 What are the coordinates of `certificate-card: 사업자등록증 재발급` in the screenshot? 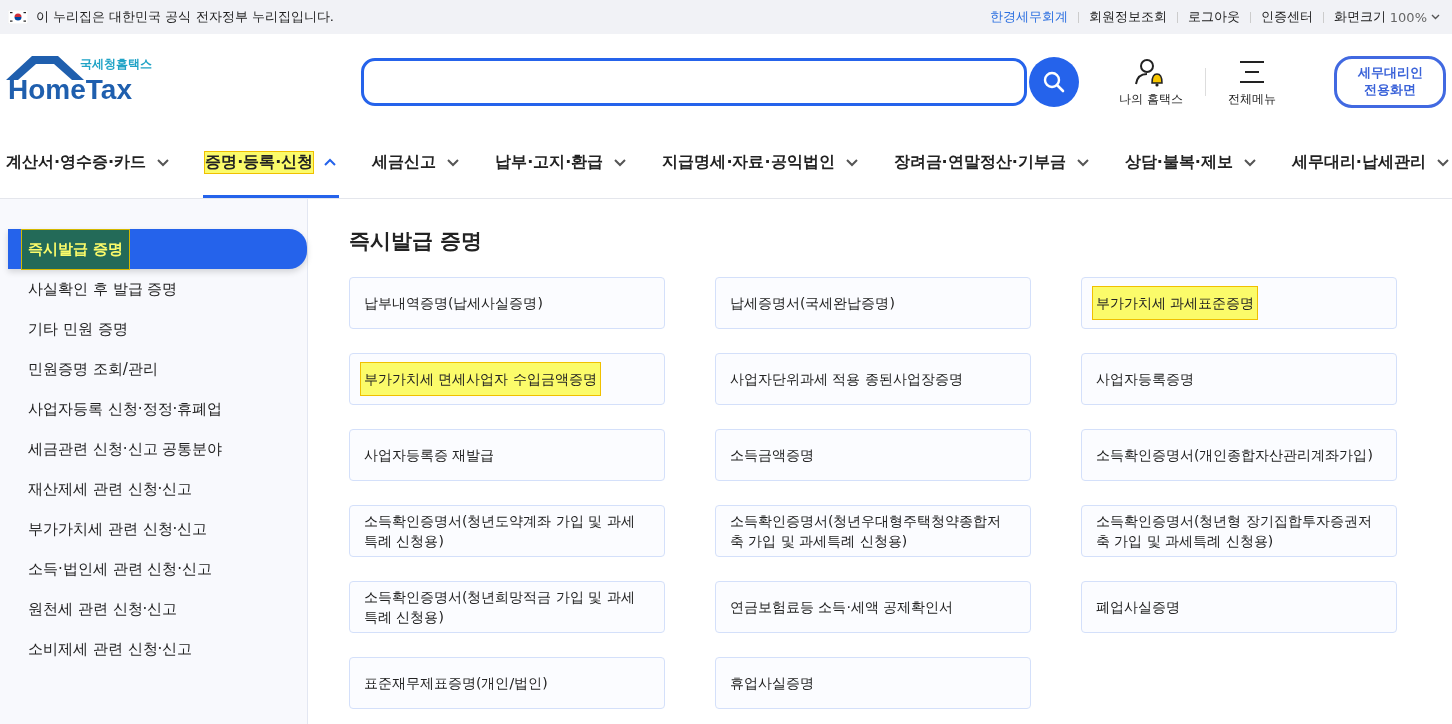 It's located at (507, 455).